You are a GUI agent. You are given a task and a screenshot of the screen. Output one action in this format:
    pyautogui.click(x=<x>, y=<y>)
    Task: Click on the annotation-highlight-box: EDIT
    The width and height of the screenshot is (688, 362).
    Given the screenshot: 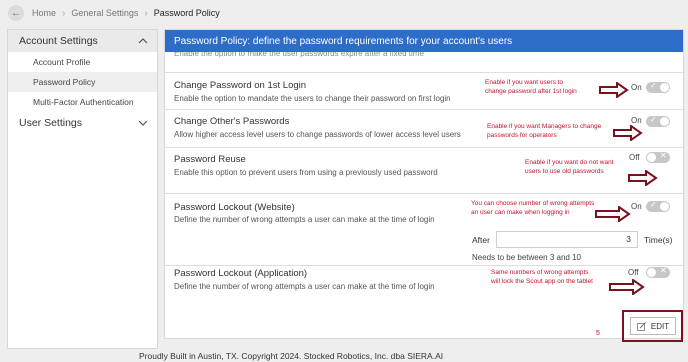 What is the action you would take?
    pyautogui.click(x=652, y=326)
    